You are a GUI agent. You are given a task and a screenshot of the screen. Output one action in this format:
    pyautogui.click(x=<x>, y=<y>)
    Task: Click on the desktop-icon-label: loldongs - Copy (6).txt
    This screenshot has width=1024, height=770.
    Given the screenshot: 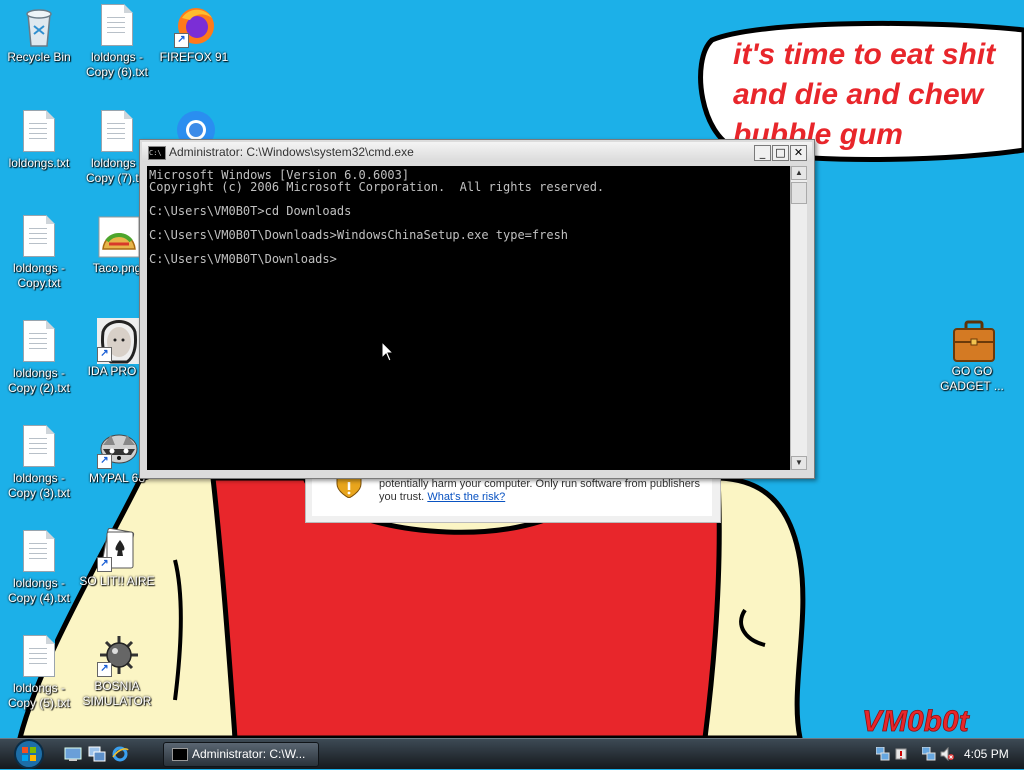 What is the action you would take?
    pyautogui.click(x=116, y=64)
    